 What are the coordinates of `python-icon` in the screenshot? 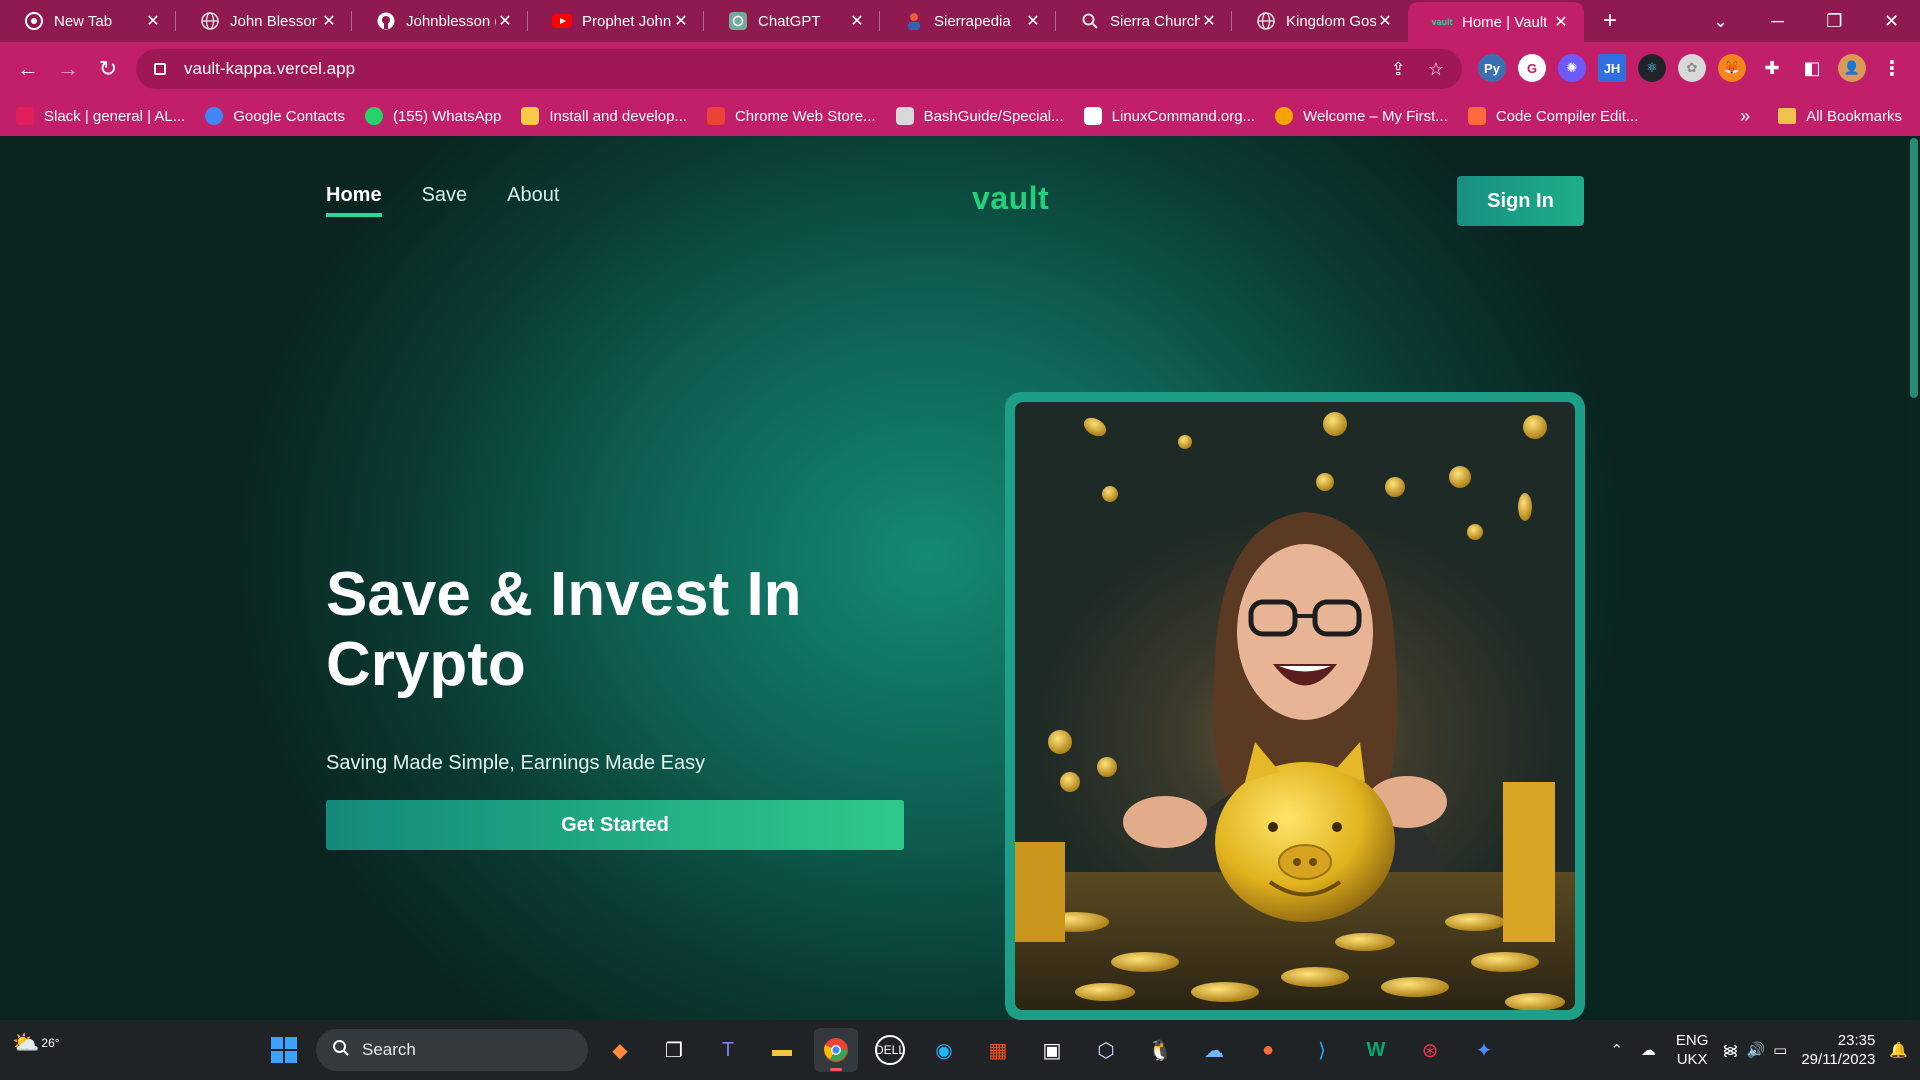 It's located at (530, 116).